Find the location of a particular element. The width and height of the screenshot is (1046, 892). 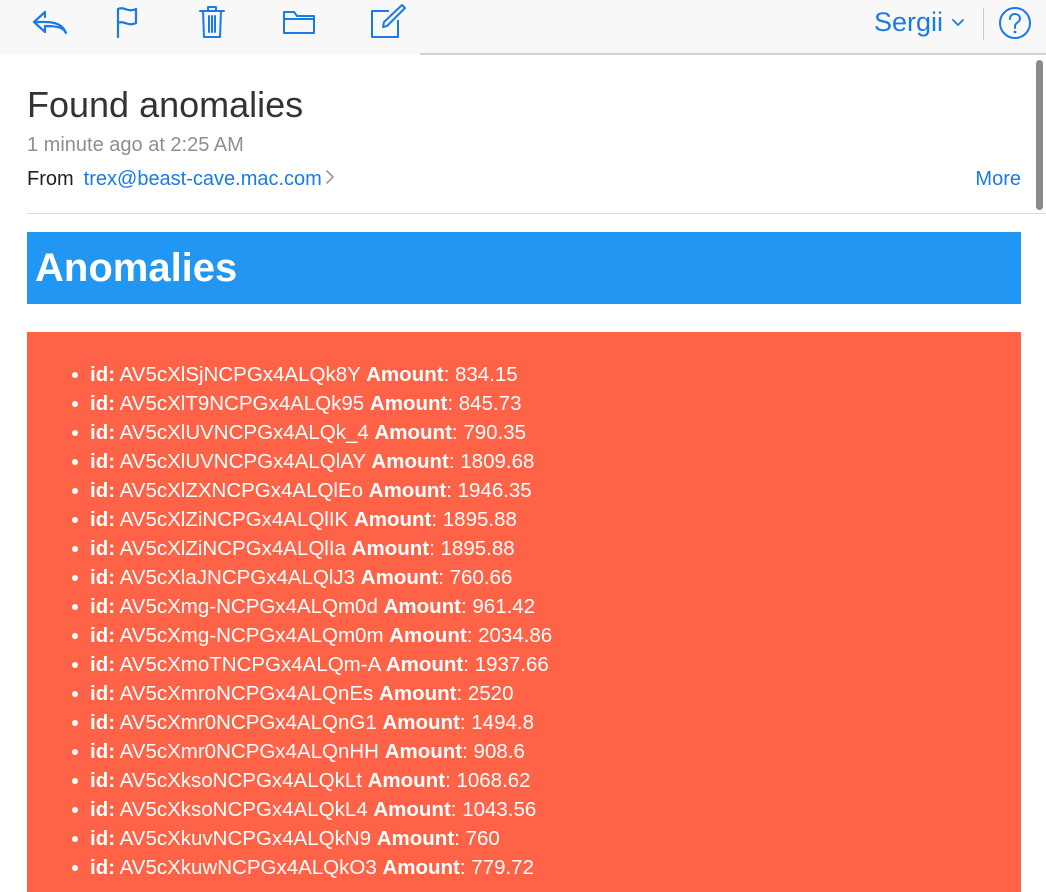

list-item: id: AV5cXlZiNCPGx4ALQlIa Amount: 1895.88 is located at coordinates (312, 548).